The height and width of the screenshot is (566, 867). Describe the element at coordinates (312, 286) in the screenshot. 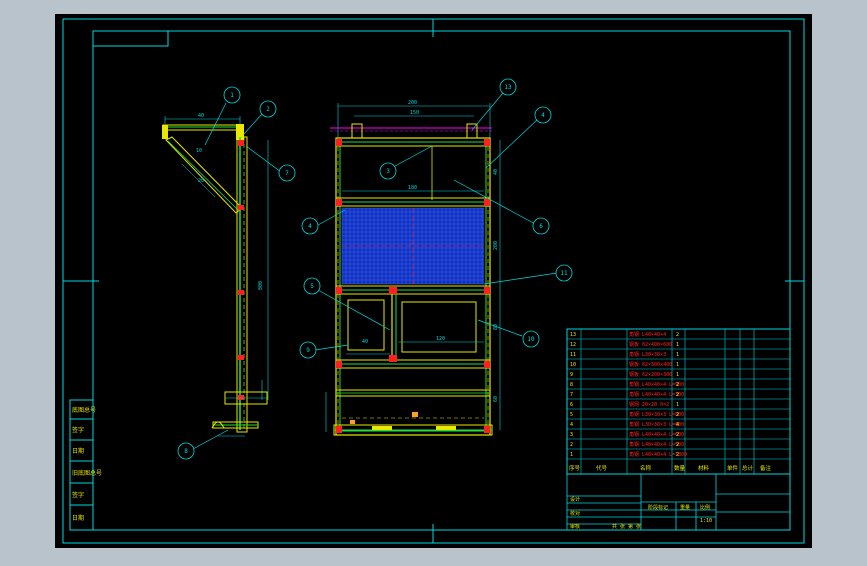

I see `balloon-front-5: 5` at that location.